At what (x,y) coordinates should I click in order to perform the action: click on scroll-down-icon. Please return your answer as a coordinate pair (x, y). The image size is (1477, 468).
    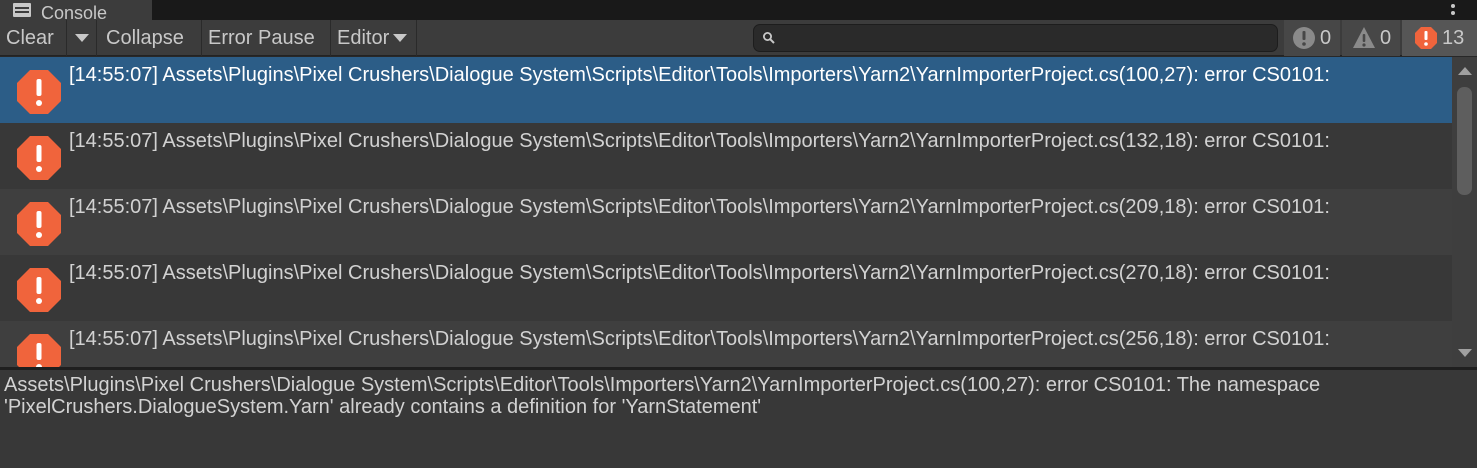
    Looking at the image, I should click on (1465, 353).